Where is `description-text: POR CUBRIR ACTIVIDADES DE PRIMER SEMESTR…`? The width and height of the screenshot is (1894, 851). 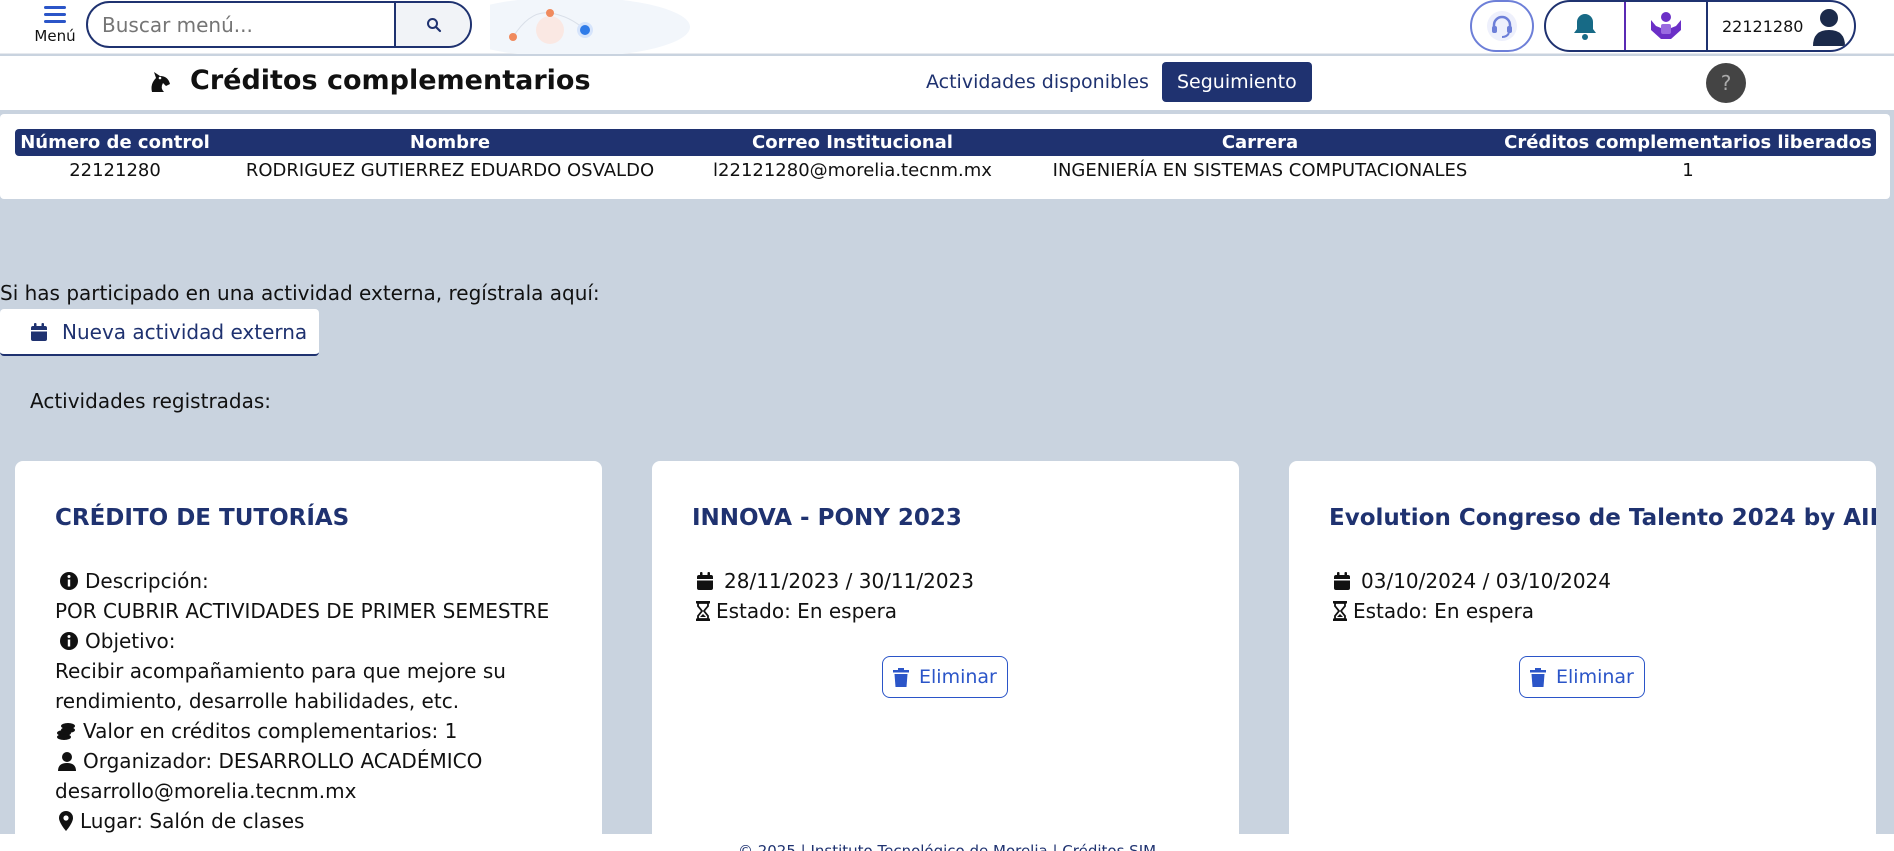
description-text: POR CUBRIR ACTIVIDADES DE PRIMER SEMESTR… is located at coordinates (302, 611).